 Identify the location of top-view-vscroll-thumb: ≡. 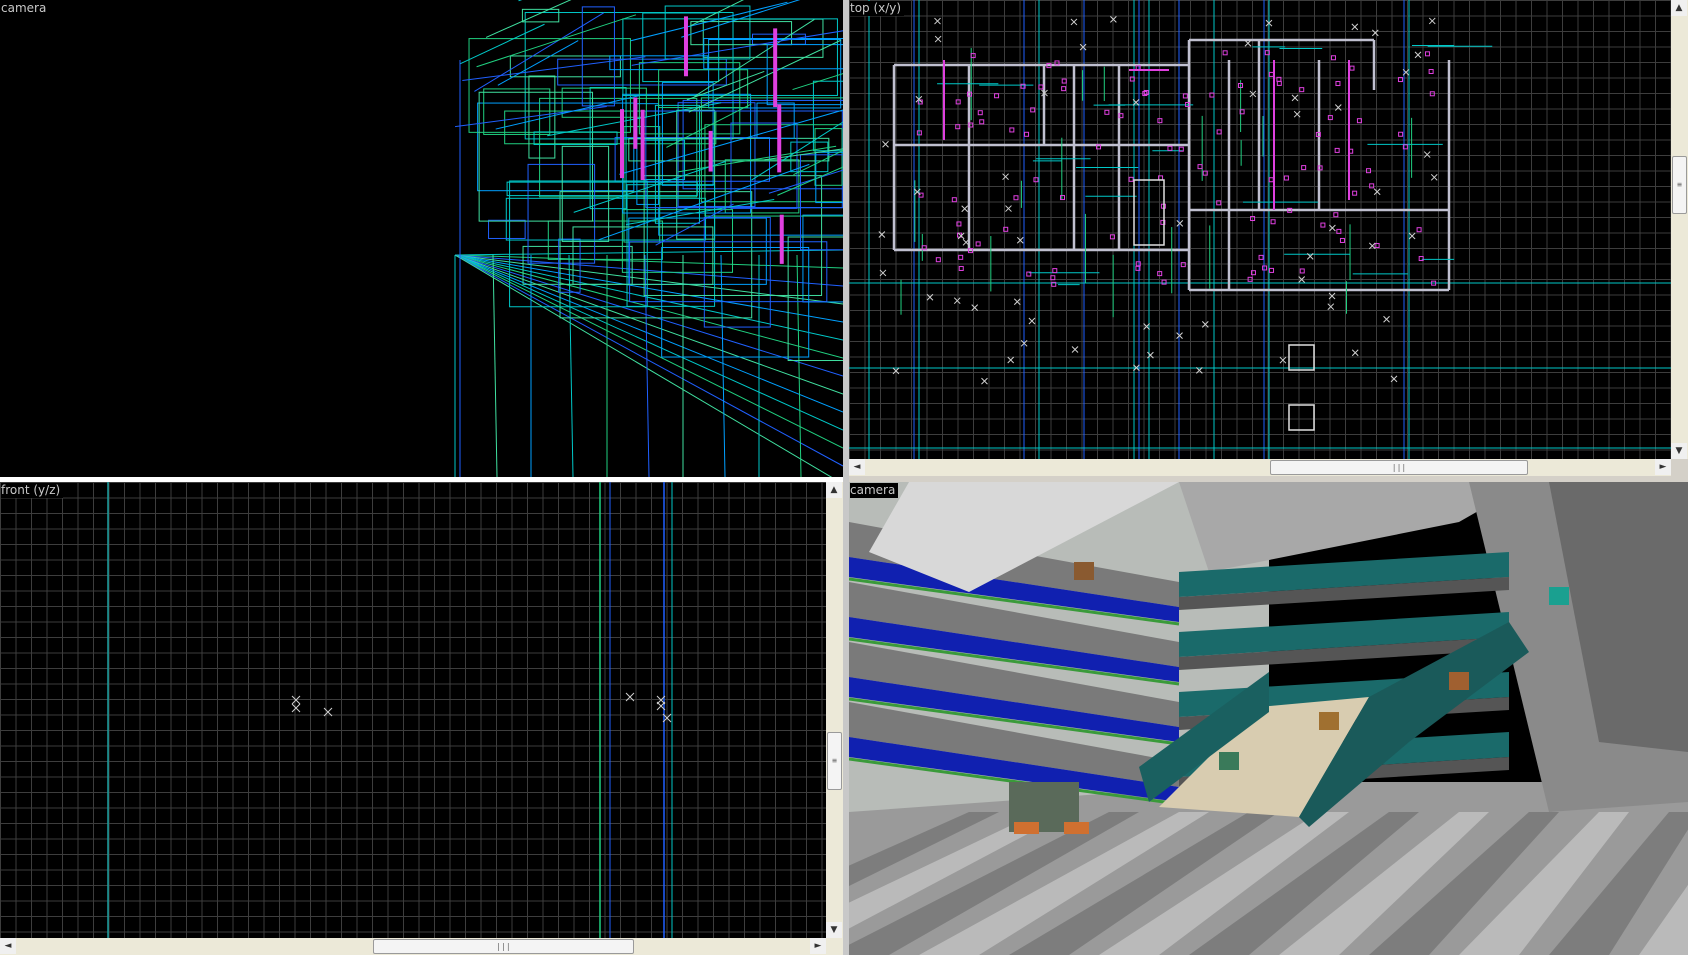
(1679, 185).